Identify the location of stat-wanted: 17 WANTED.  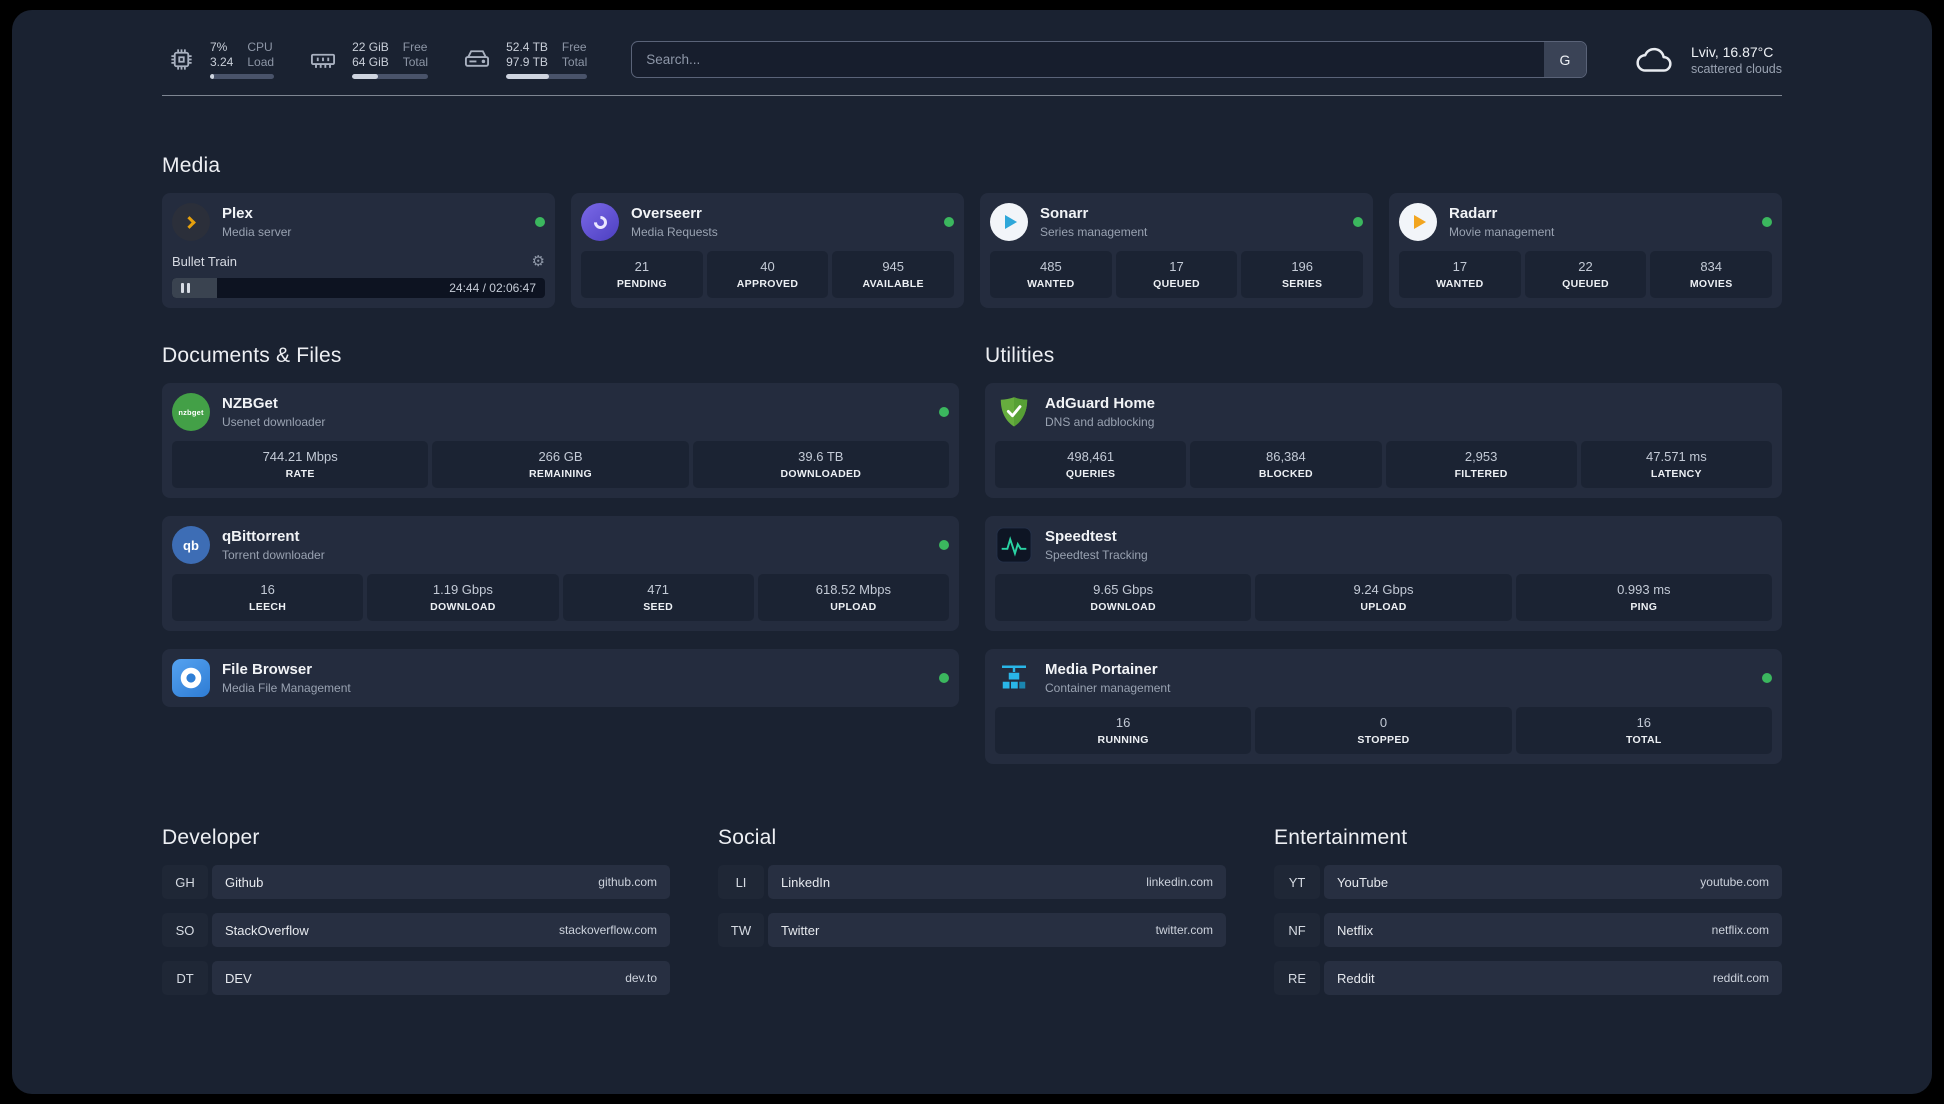
(1460, 274).